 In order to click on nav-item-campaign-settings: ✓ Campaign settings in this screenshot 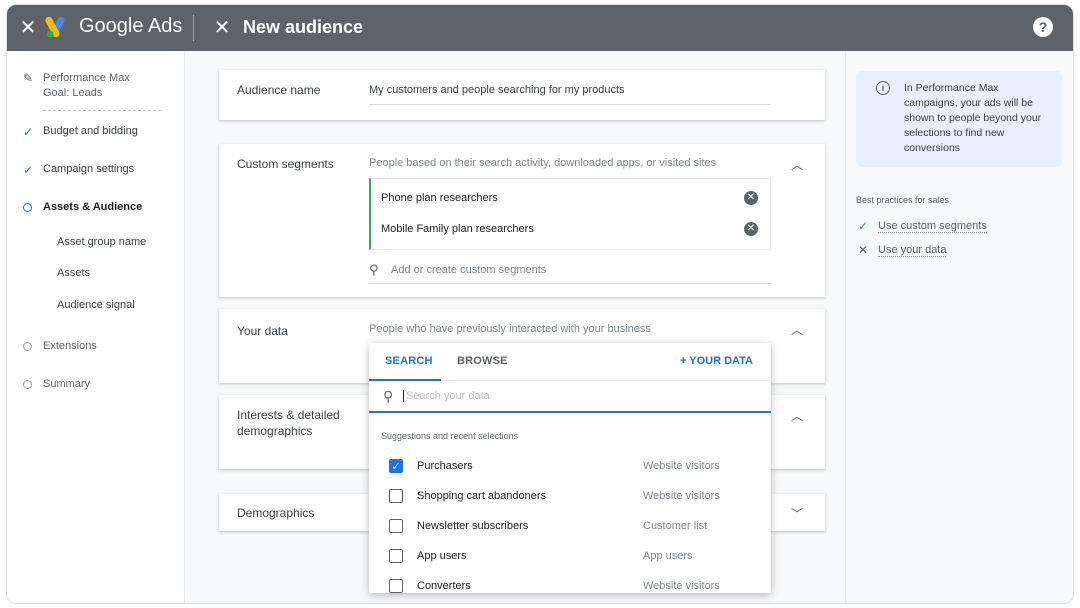, I will do `click(78, 170)`.